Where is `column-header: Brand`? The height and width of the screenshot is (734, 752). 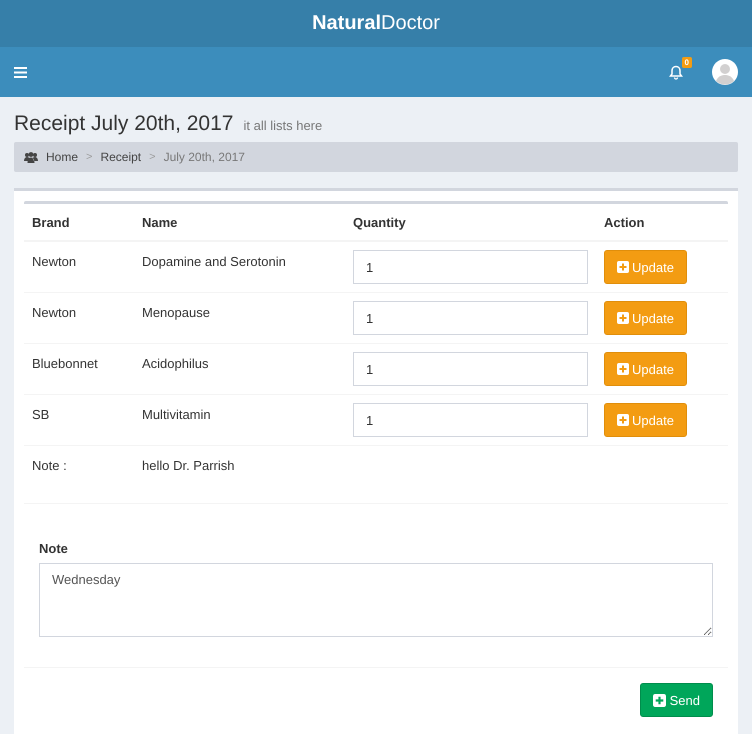
column-header: Brand is located at coordinates (79, 222).